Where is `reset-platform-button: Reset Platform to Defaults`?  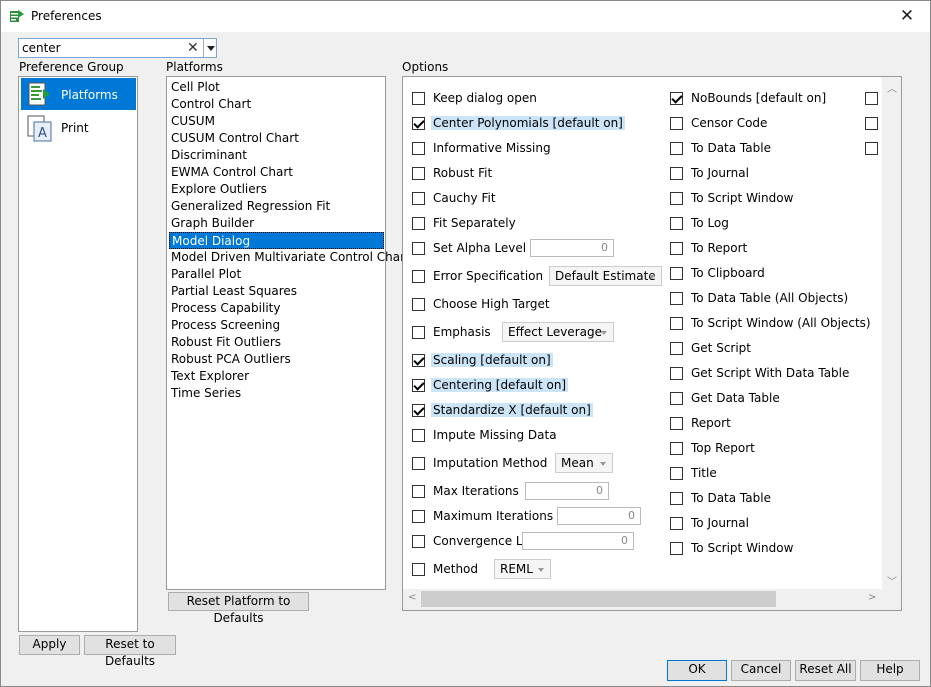
reset-platform-button: Reset Platform to Defaults is located at coordinates (238, 608).